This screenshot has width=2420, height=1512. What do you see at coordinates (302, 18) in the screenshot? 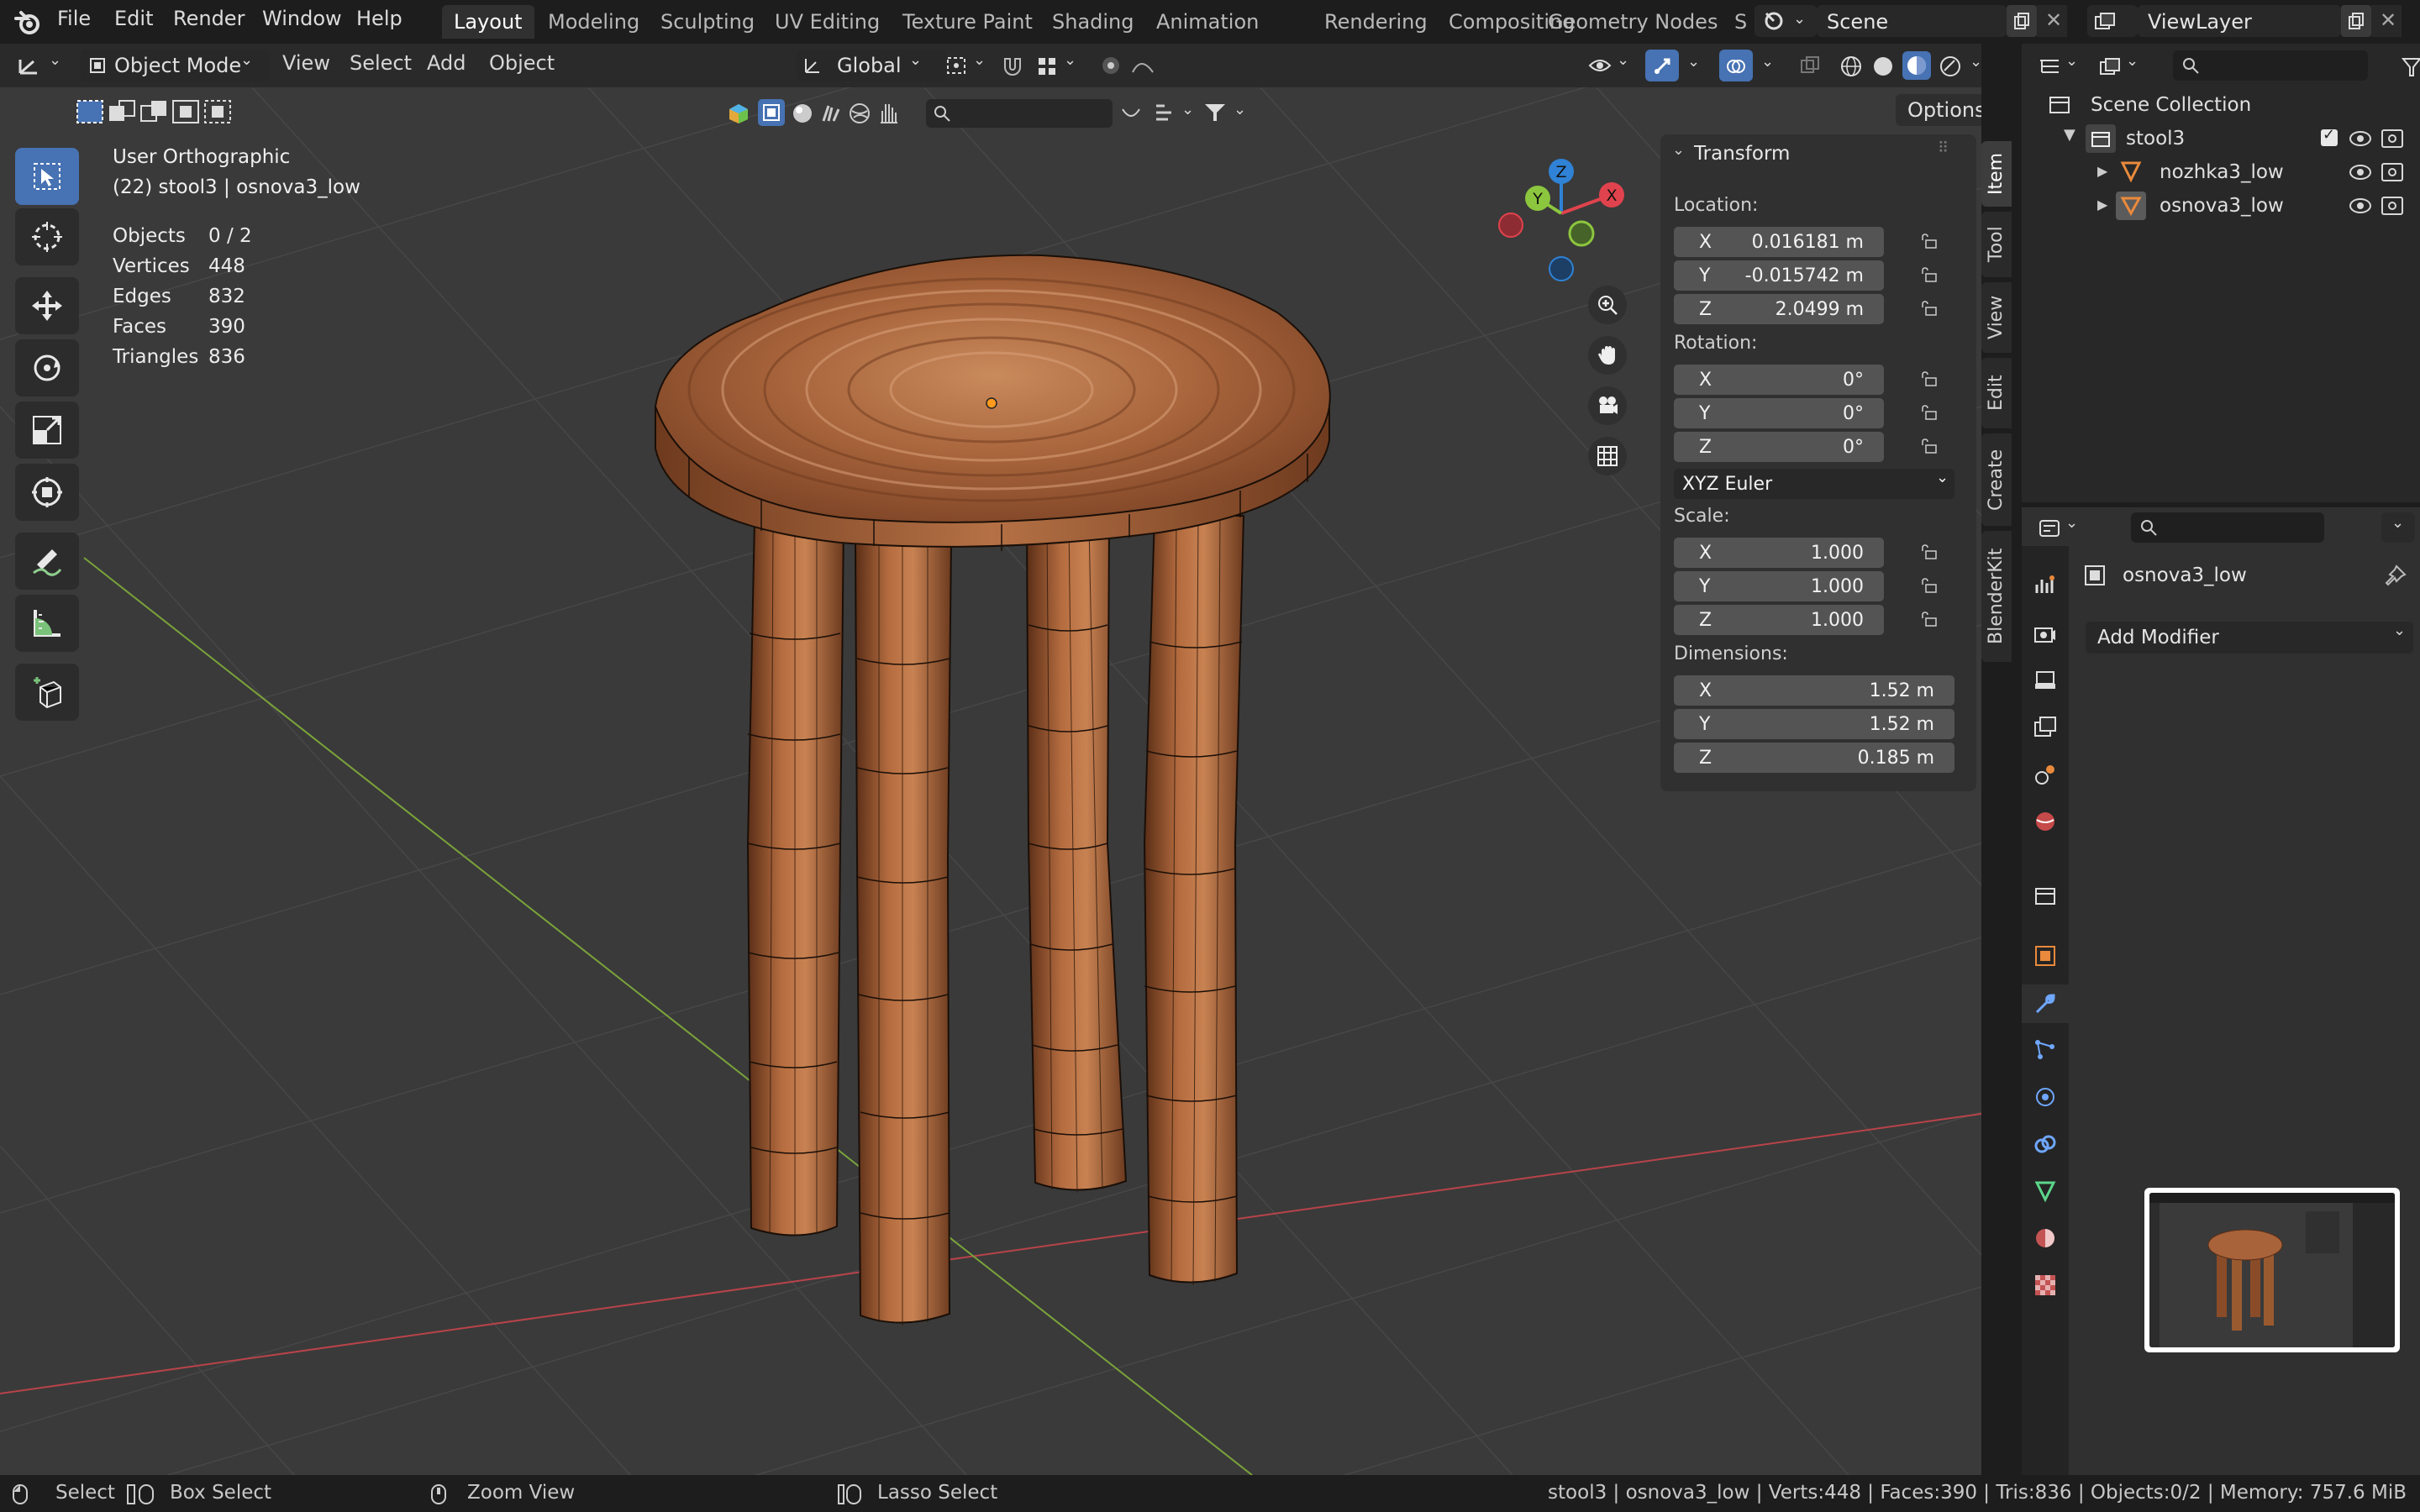
I see `menu-window: Window` at bounding box center [302, 18].